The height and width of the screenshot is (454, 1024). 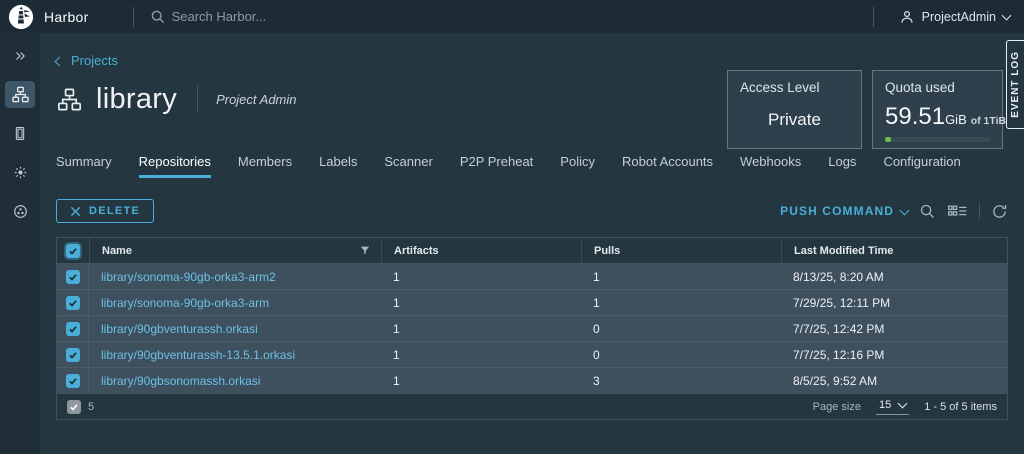 I want to click on tab-members: Members, so click(x=265, y=166).